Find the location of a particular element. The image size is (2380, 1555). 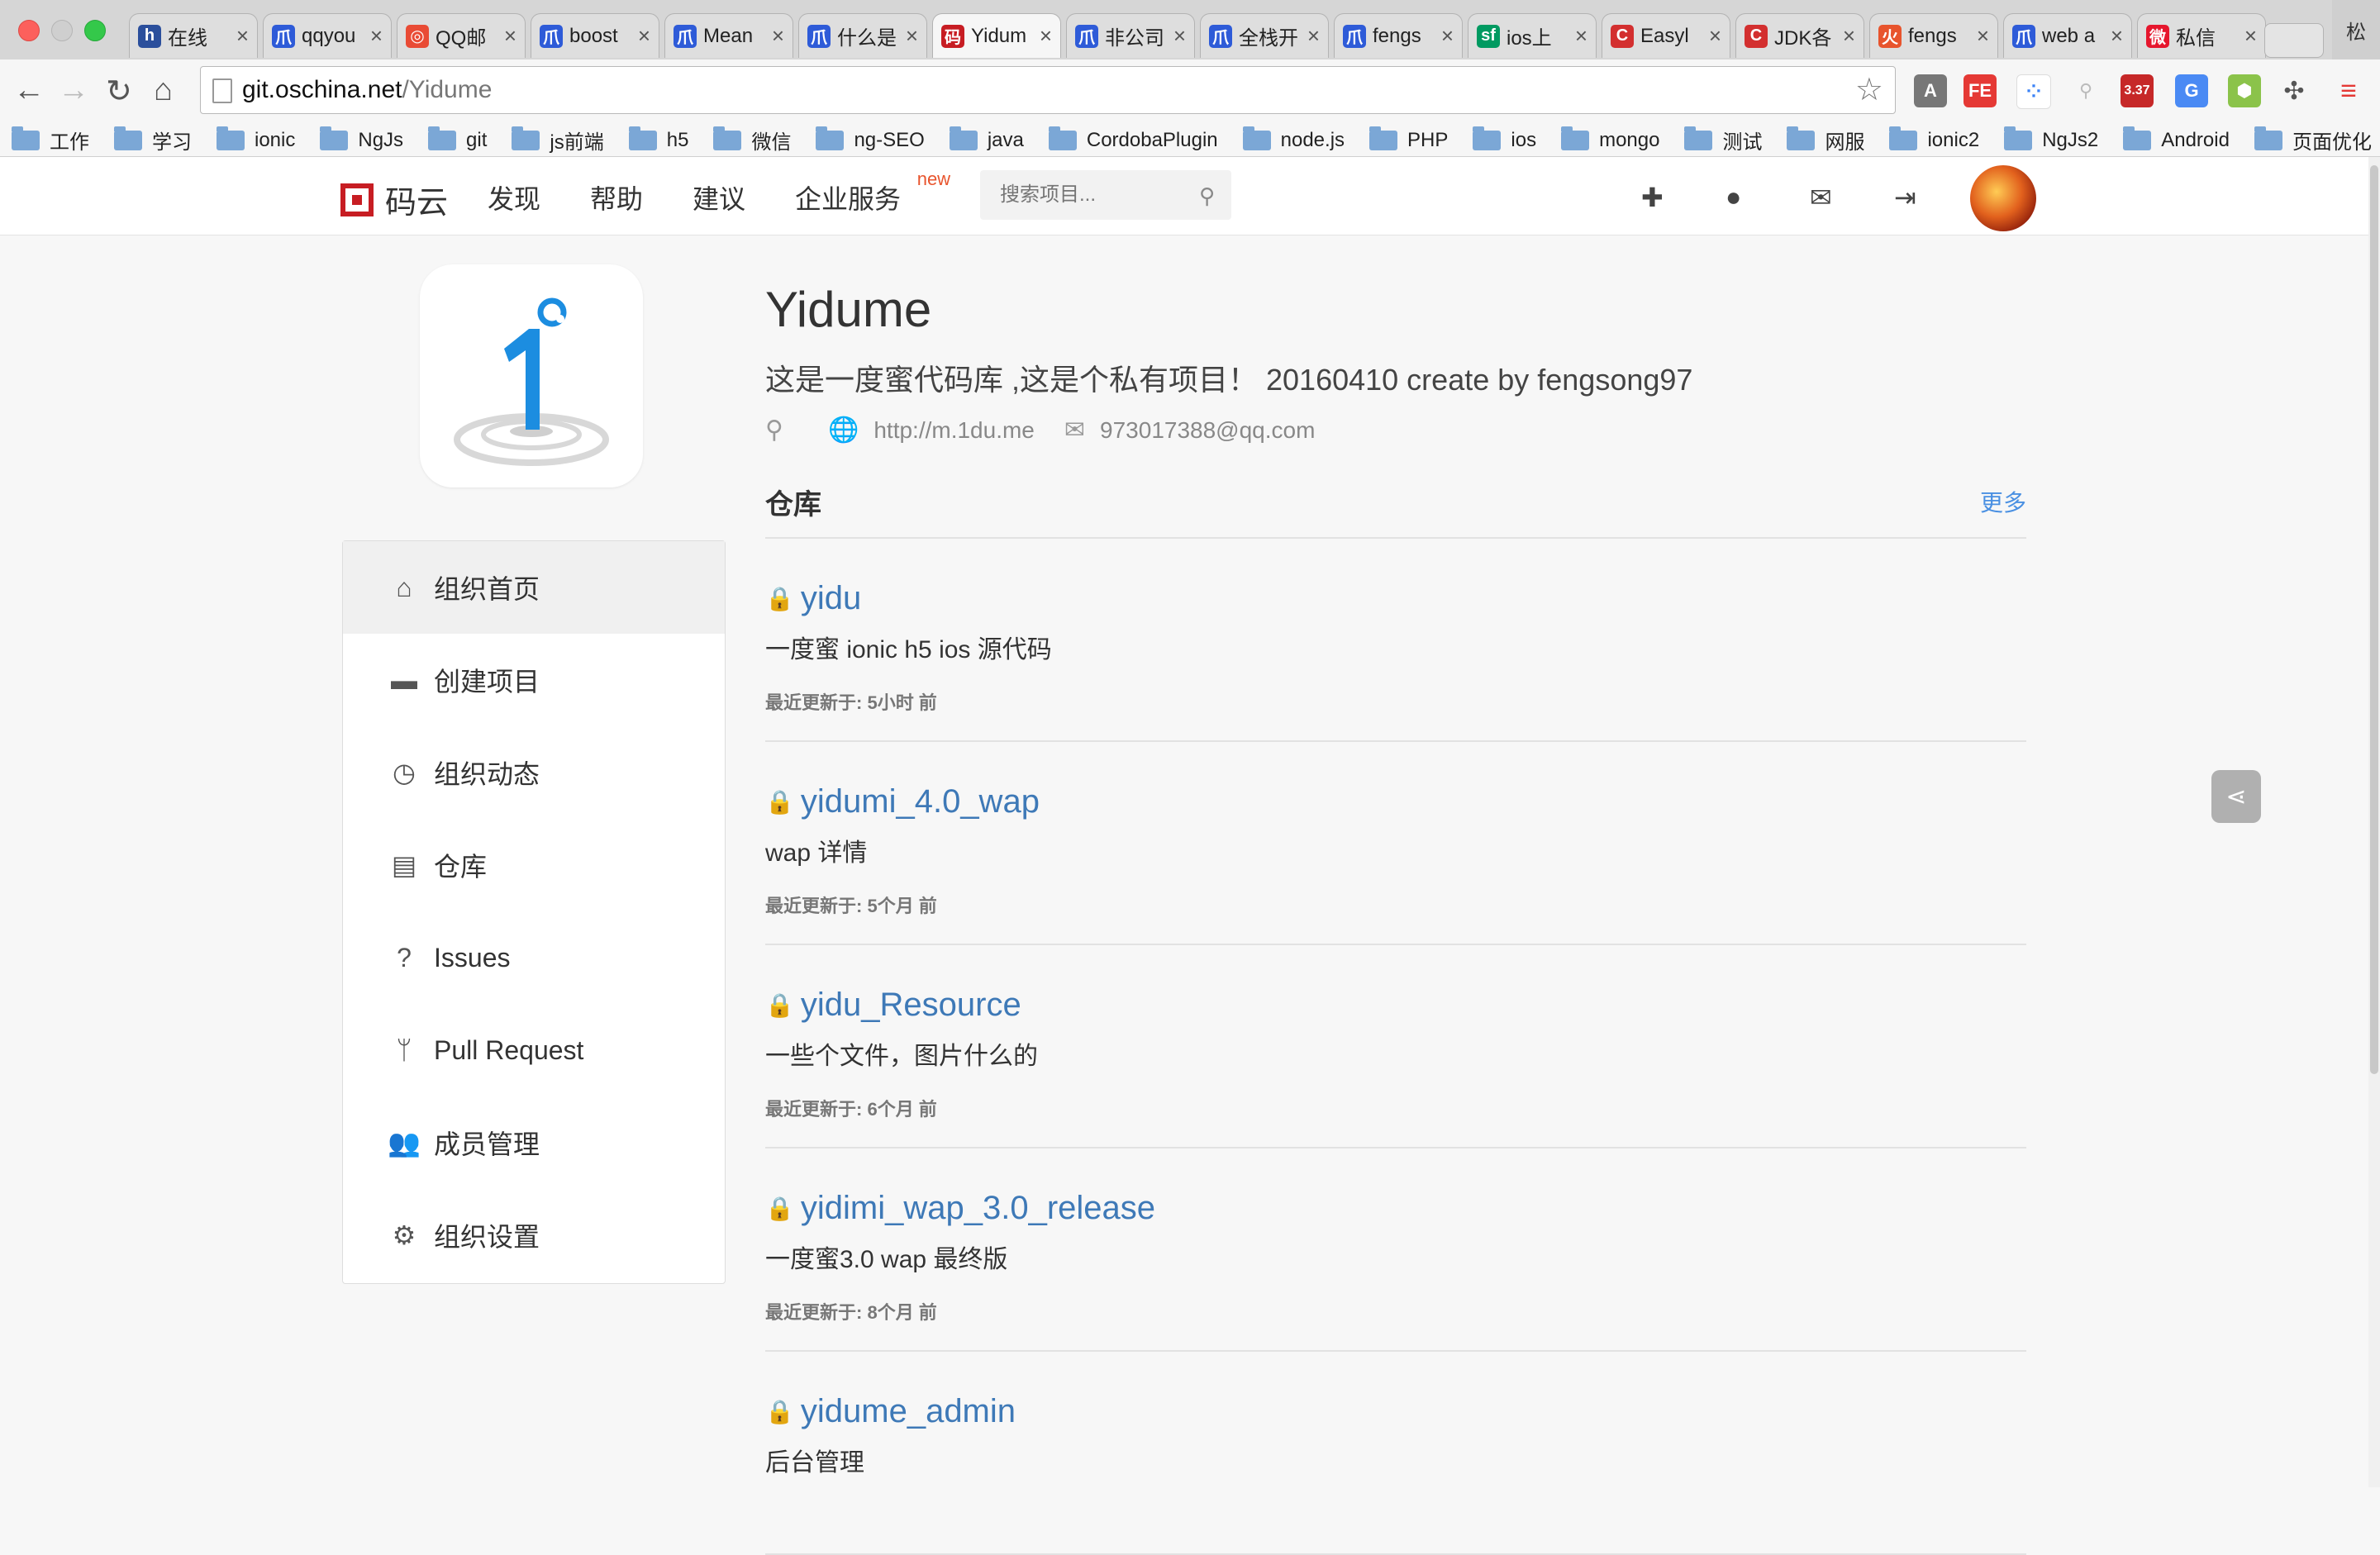

repo-link: yidimi_wap_3.0_release is located at coordinates (978, 1208).